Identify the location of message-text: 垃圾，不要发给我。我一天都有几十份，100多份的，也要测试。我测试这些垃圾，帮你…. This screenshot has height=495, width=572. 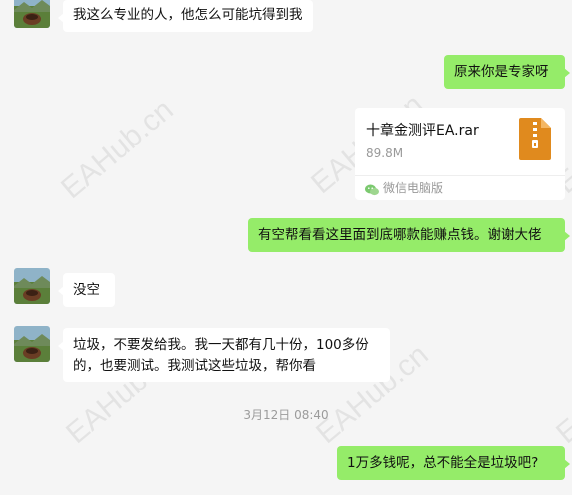
(221, 355).